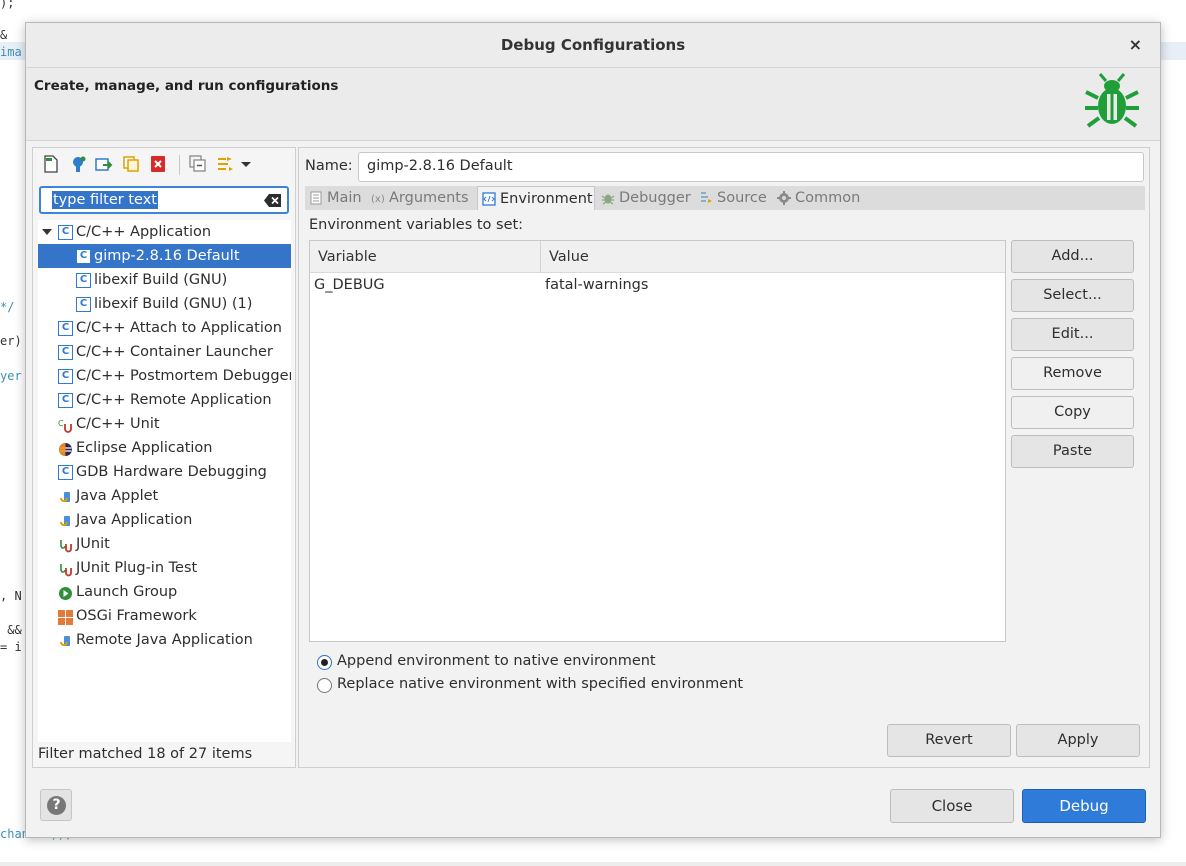 Image resolution: width=1186 pixels, height=866 pixels. I want to click on append-radio-label: Append environment to native environment, so click(496, 661).